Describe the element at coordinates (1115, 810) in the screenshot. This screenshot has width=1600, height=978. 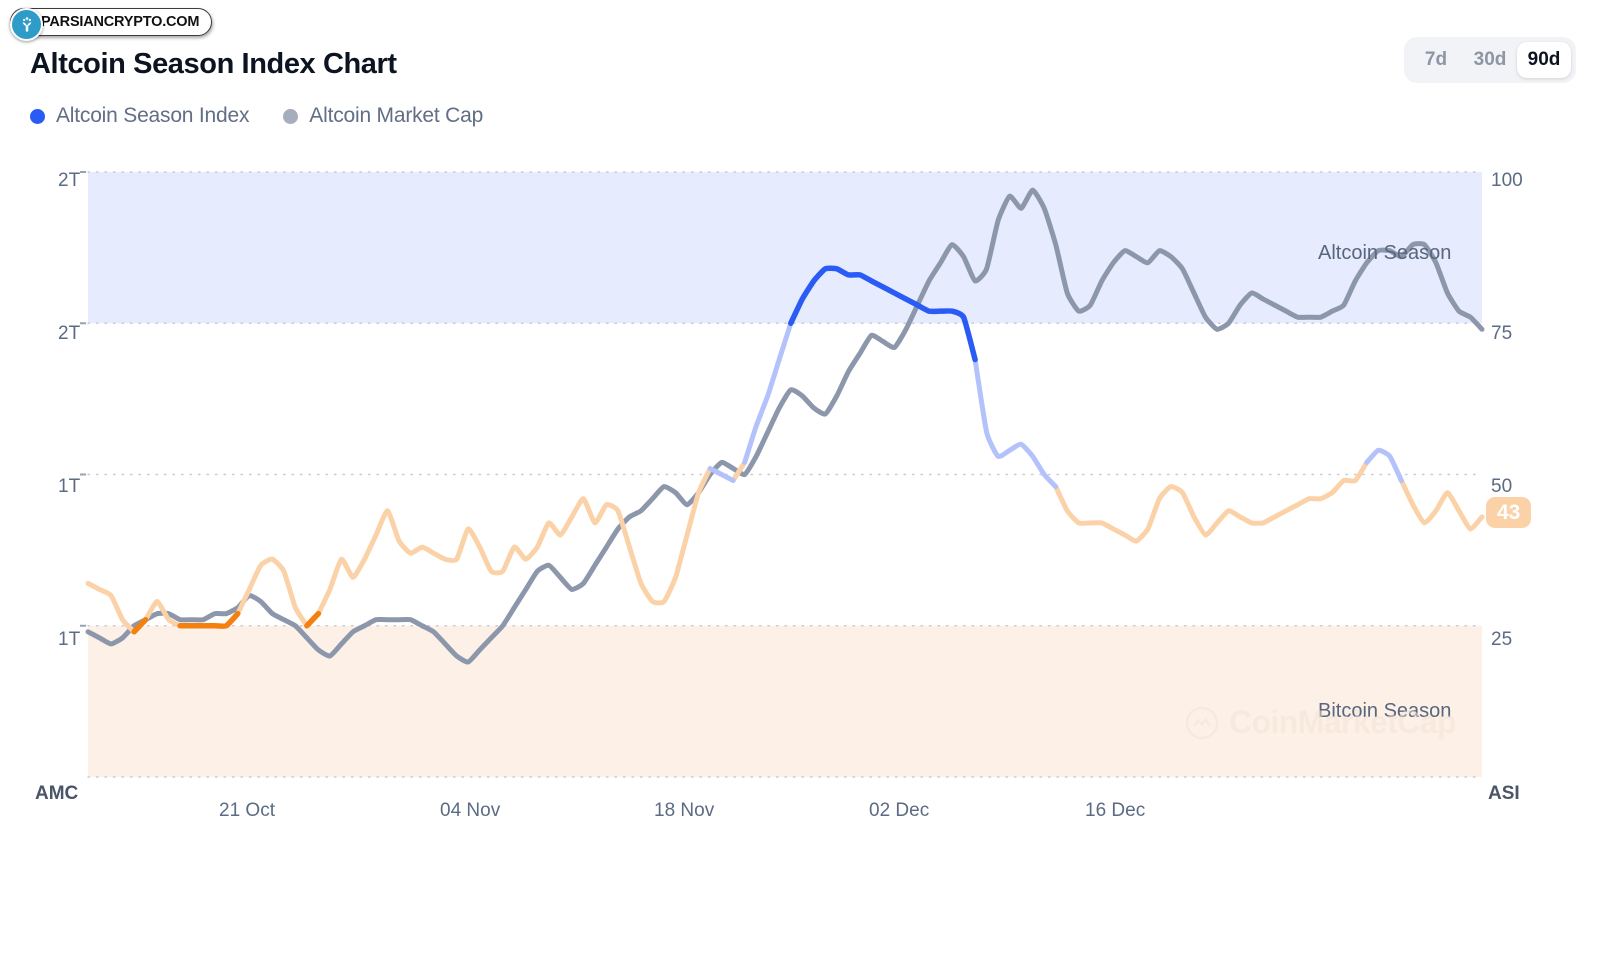
I see `x-axis-tick-4: 16 Dec` at that location.